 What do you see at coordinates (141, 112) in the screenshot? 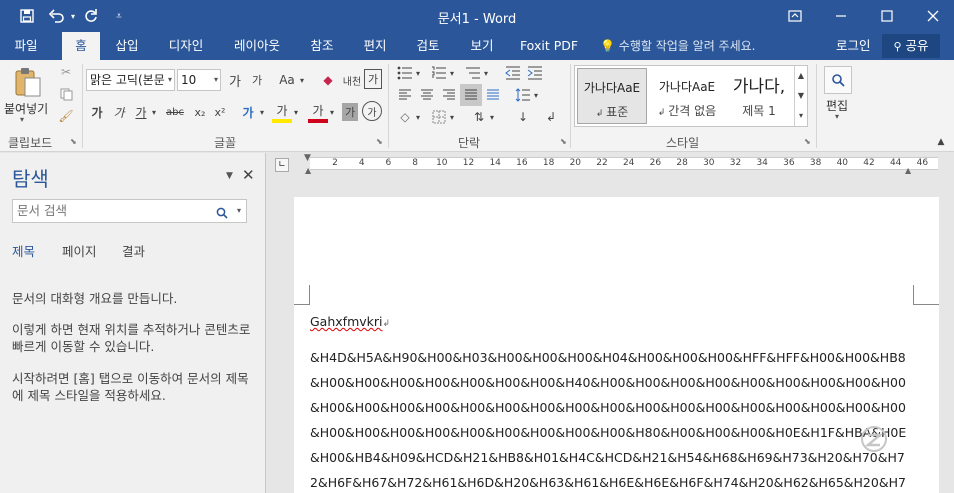
I see `underline-button: 가` at bounding box center [141, 112].